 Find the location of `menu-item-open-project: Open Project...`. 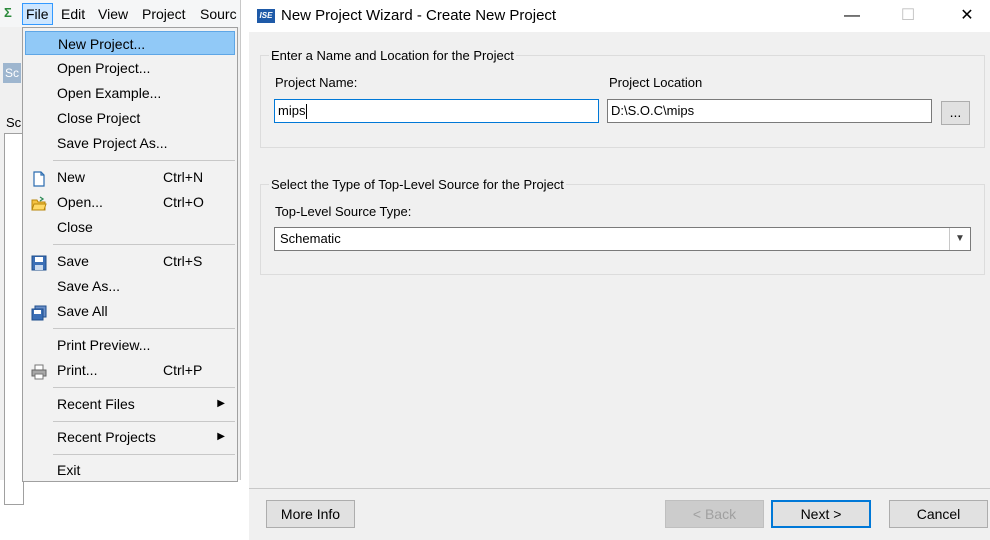

menu-item-open-project: Open Project... is located at coordinates (130, 68).